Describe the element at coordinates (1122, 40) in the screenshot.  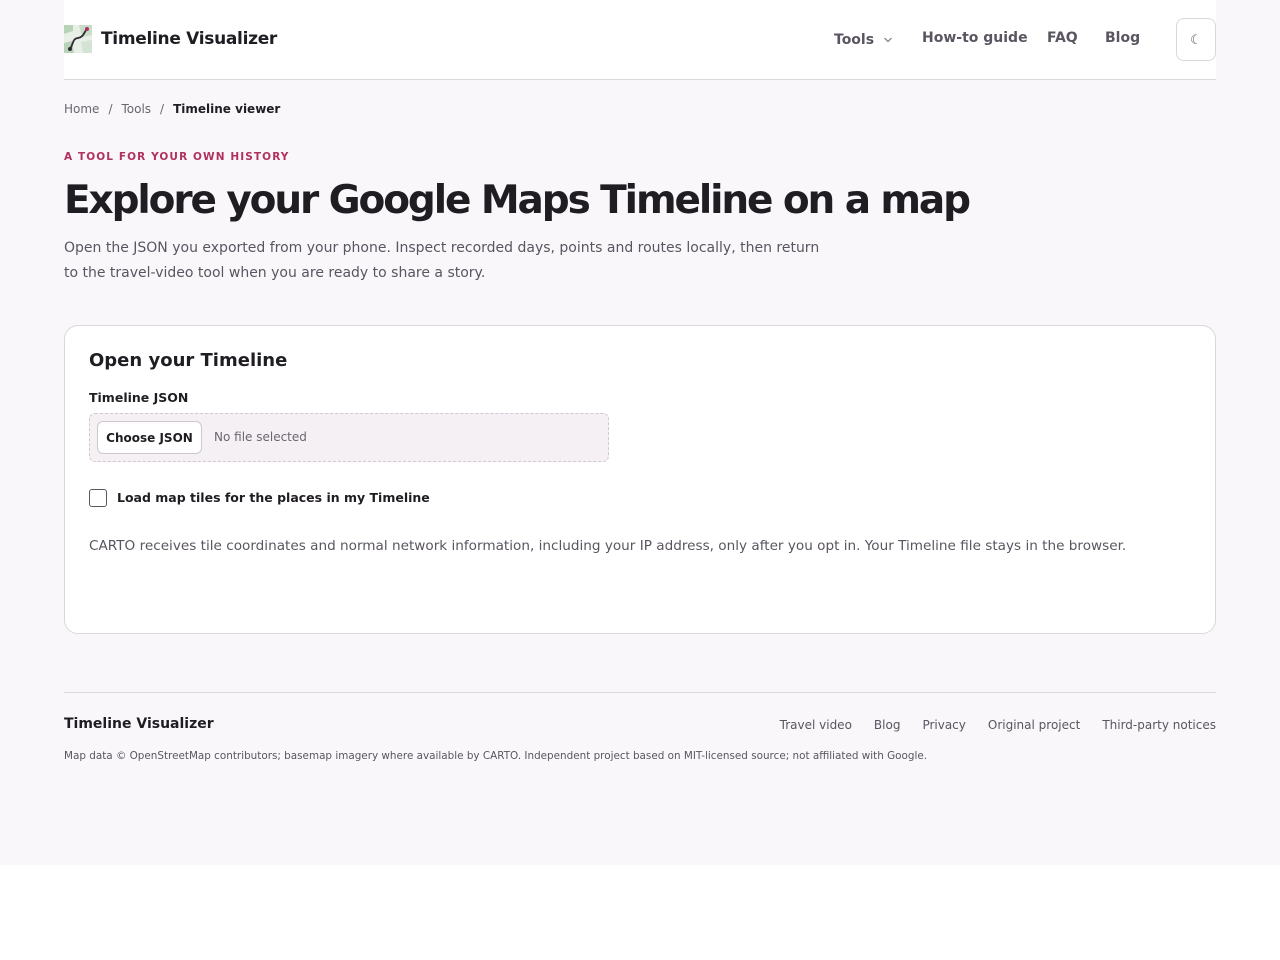
I see `nav-blog-link: Blog` at that location.